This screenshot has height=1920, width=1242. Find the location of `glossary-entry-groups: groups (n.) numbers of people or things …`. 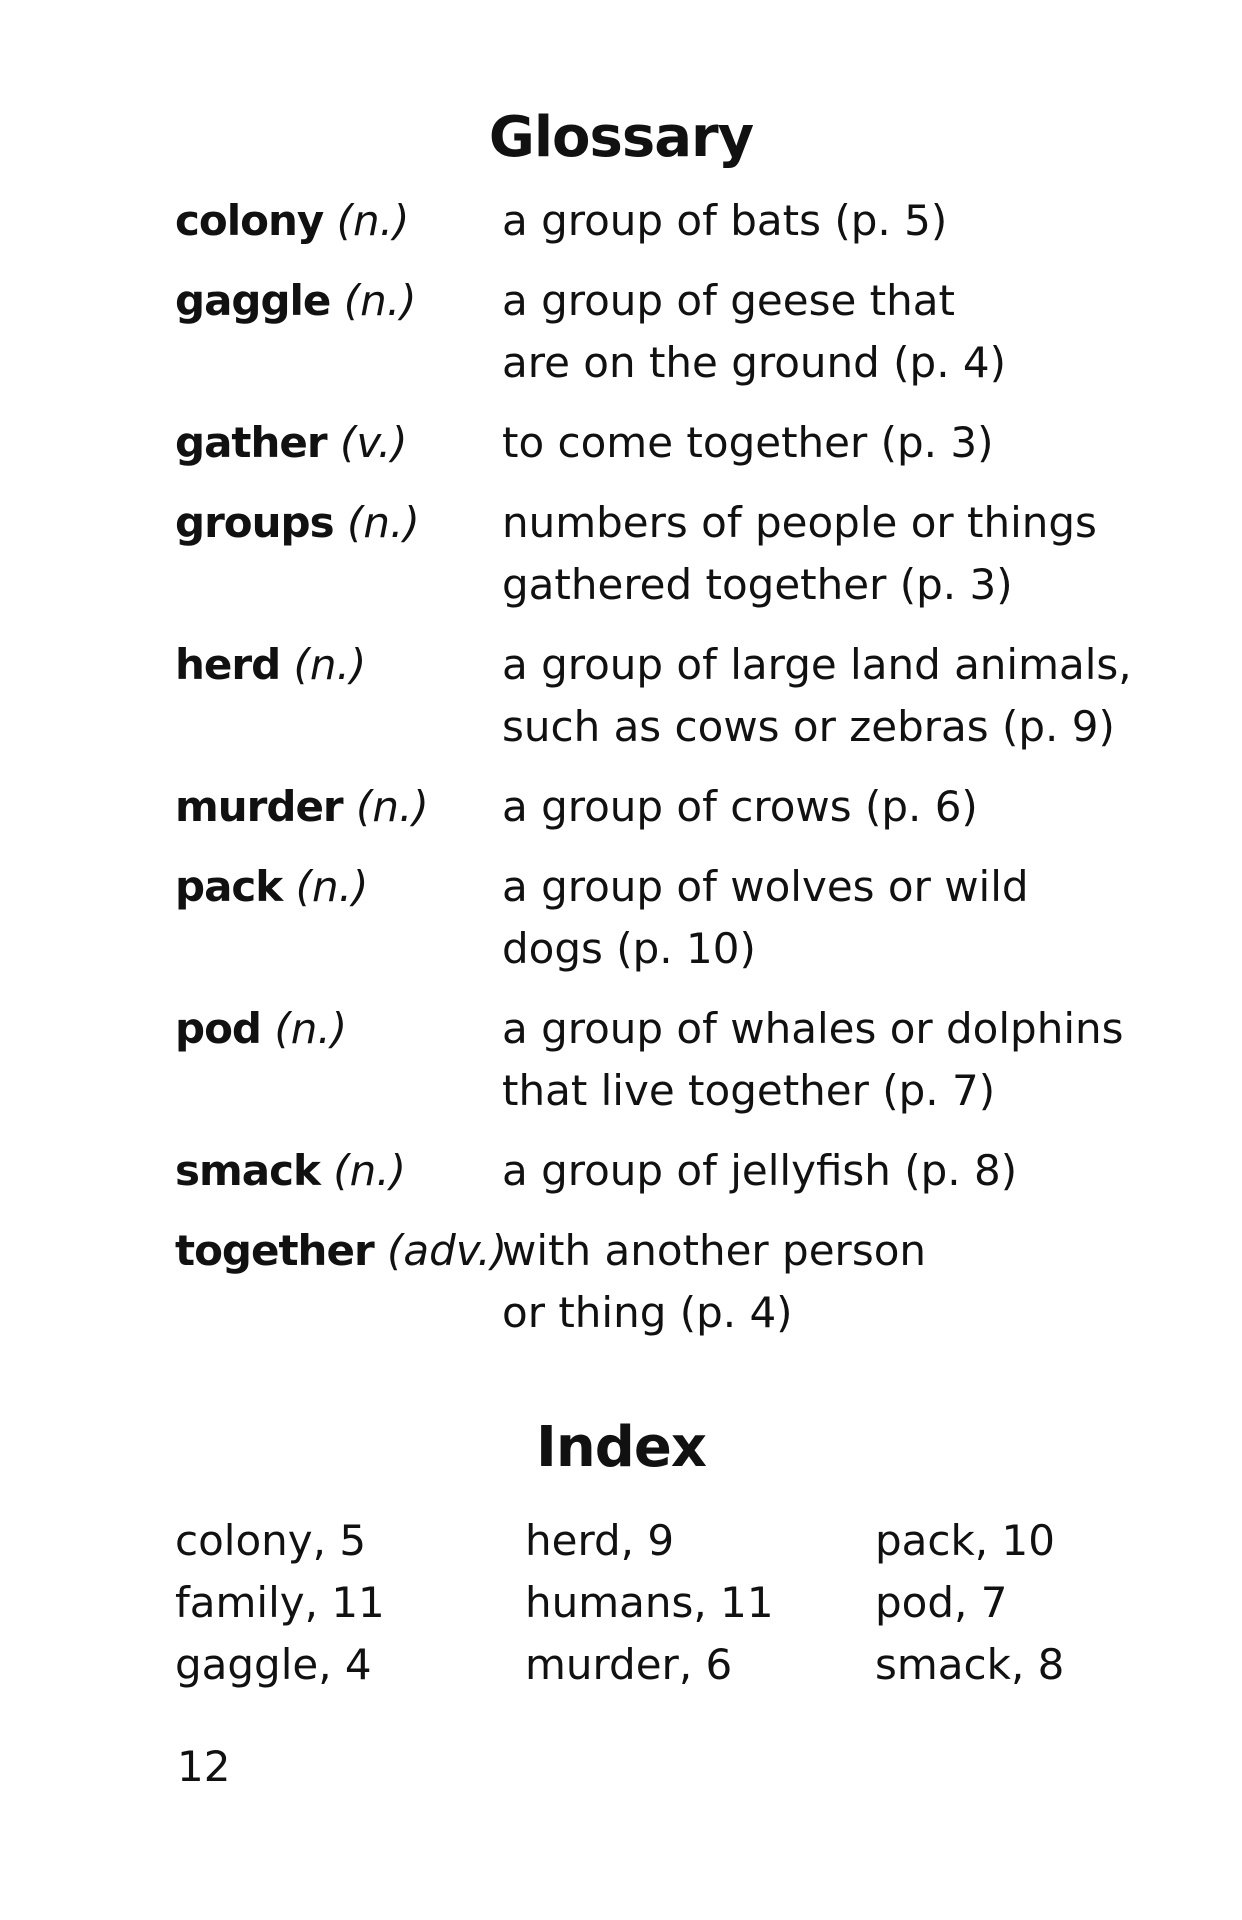

glossary-entry-groups: groups (n.) numbers of people or things … is located at coordinates (685, 554).